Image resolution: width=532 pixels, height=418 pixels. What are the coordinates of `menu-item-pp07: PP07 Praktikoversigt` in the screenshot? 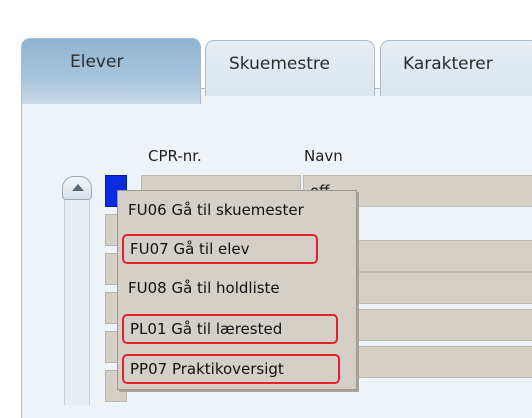 It's located at (231, 369).